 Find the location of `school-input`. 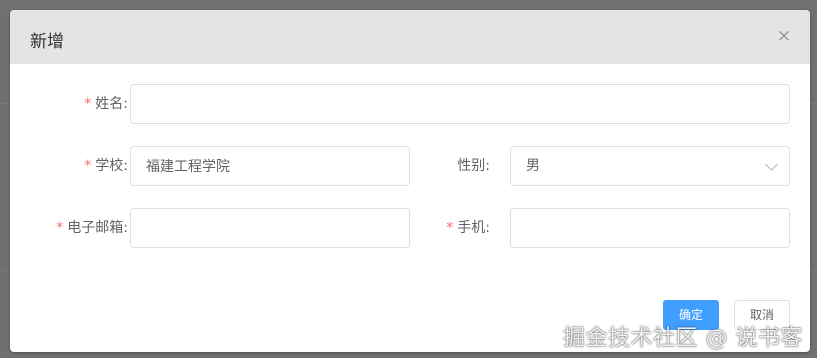

school-input is located at coordinates (270, 166).